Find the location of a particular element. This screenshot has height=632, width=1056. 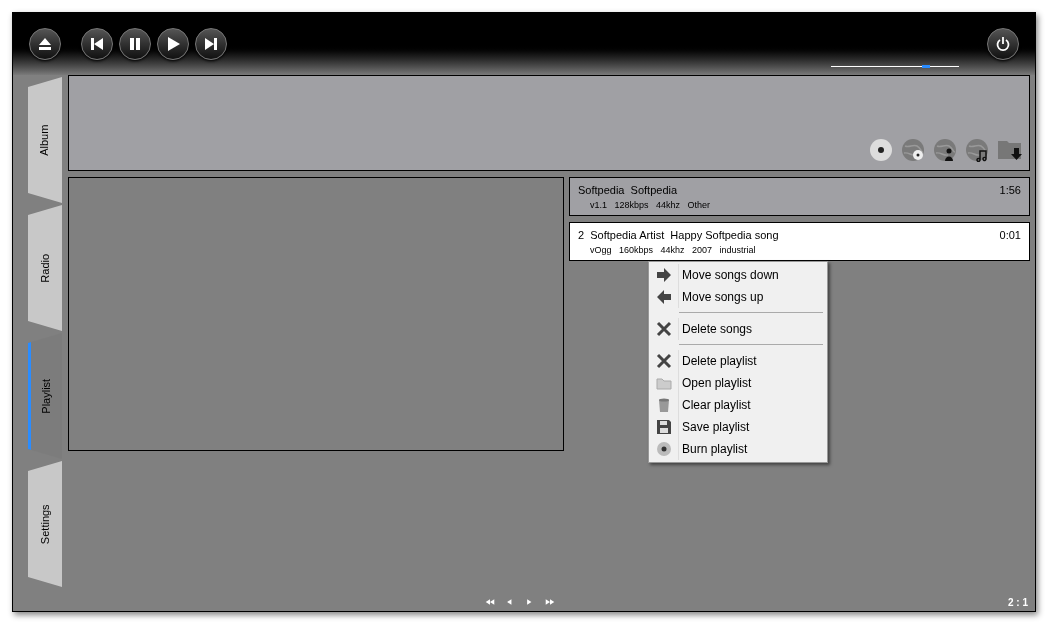

play-button is located at coordinates (173, 44).